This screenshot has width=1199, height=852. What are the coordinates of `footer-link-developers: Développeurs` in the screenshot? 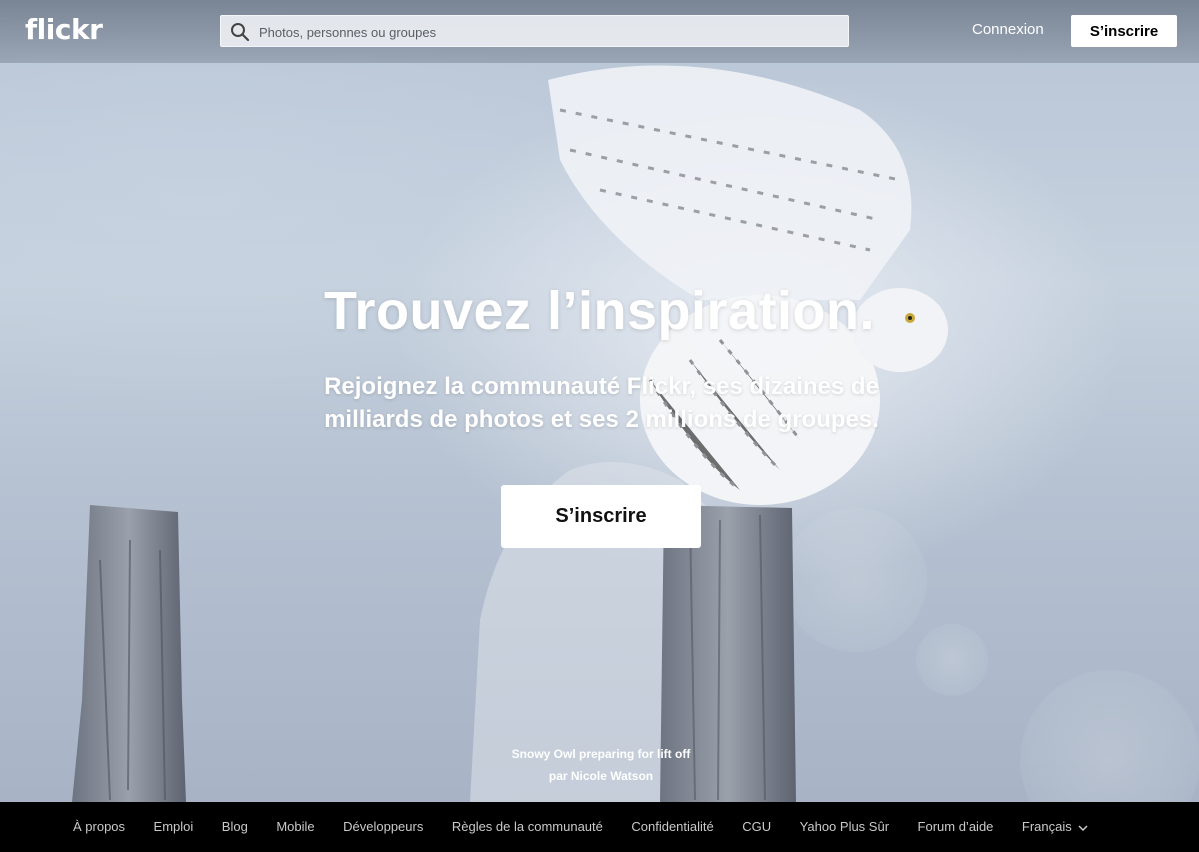 It's located at (383, 826).